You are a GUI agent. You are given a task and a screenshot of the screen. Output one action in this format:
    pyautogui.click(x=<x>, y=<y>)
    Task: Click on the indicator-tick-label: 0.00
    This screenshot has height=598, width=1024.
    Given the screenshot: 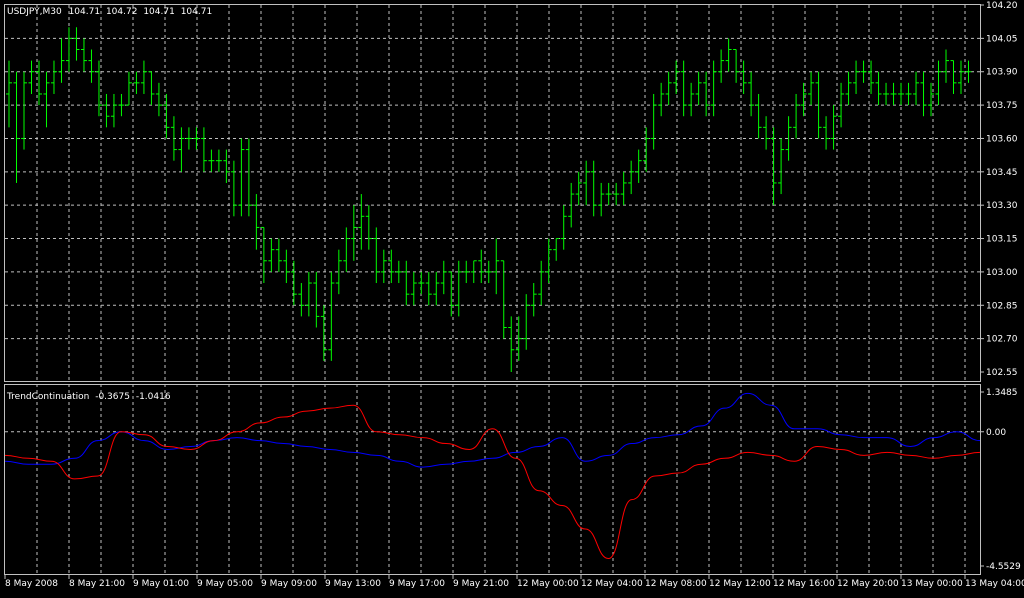 What is the action you would take?
    pyautogui.click(x=996, y=433)
    